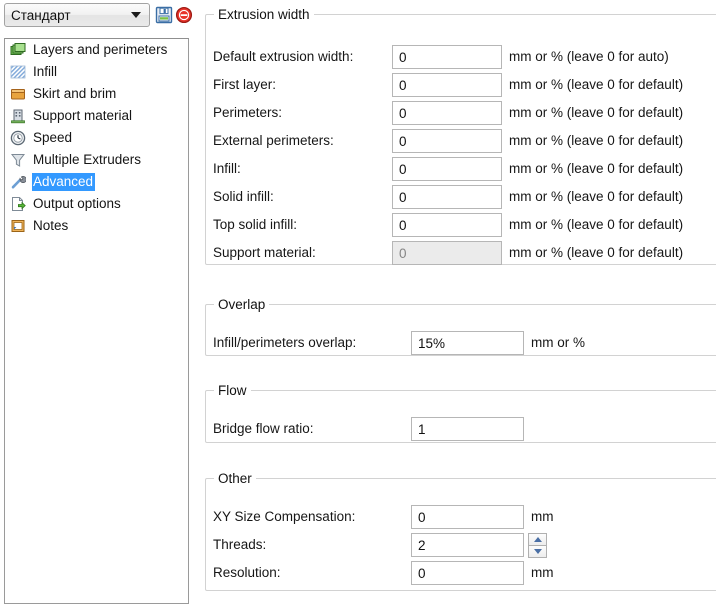 The image size is (716, 604). What do you see at coordinates (77, 203) in the screenshot?
I see `sidebar-item-label: Output options` at bounding box center [77, 203].